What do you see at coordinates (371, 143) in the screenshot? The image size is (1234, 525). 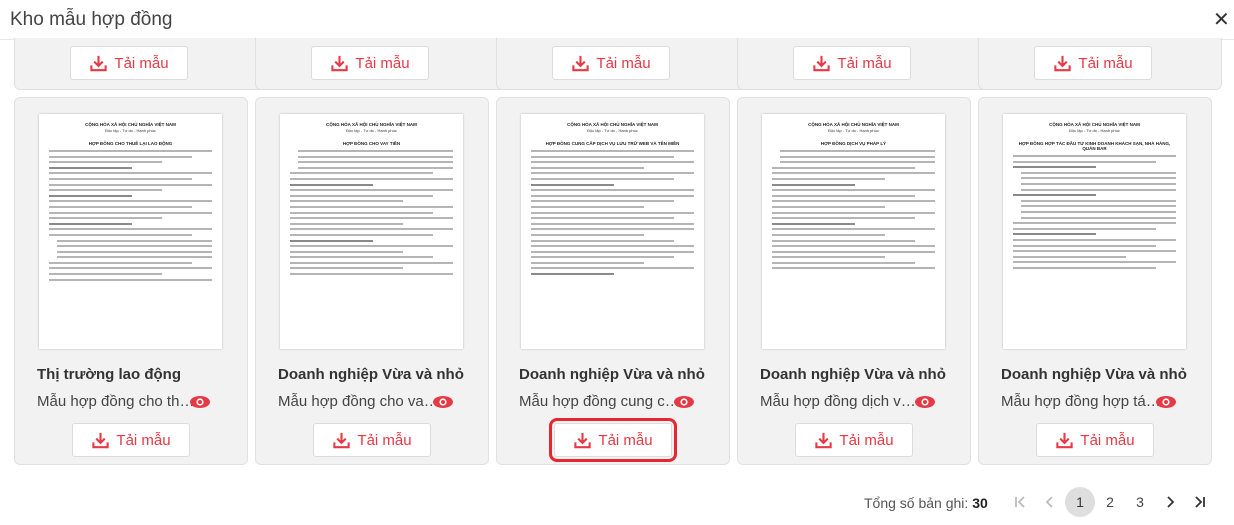 I see `doc-title: HỢP ĐỒNG CHO VAY TIỀN` at bounding box center [371, 143].